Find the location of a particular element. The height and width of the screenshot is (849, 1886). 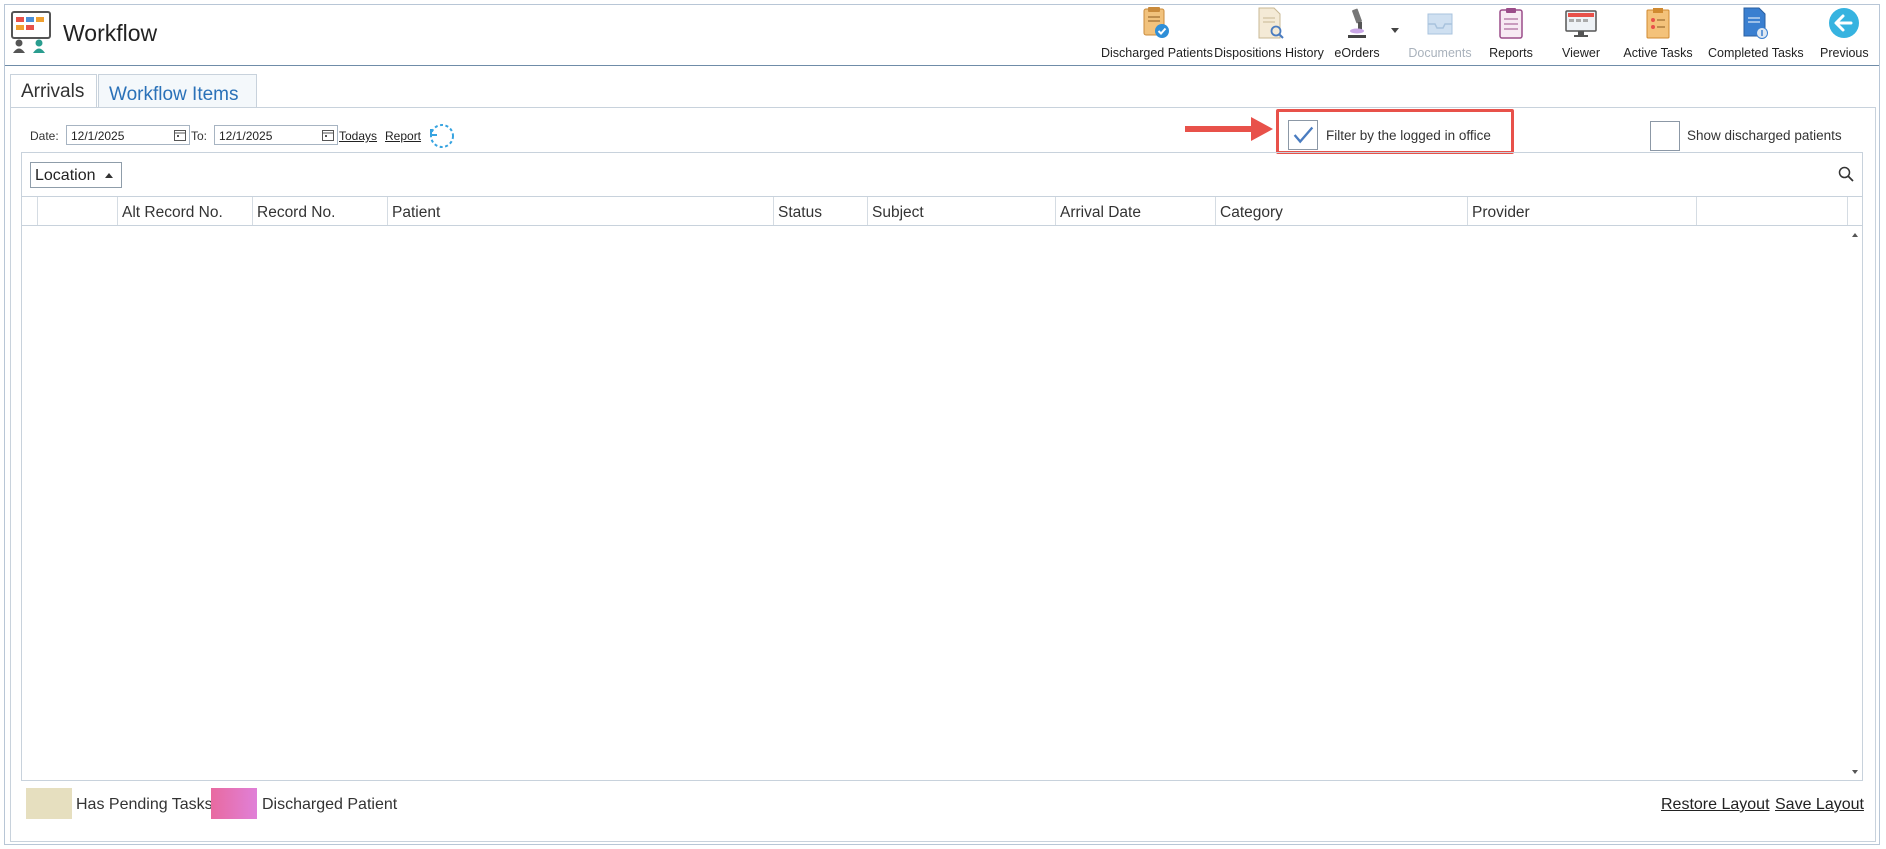

column-header-alt-record-no: Alt Record No. is located at coordinates (185, 211).